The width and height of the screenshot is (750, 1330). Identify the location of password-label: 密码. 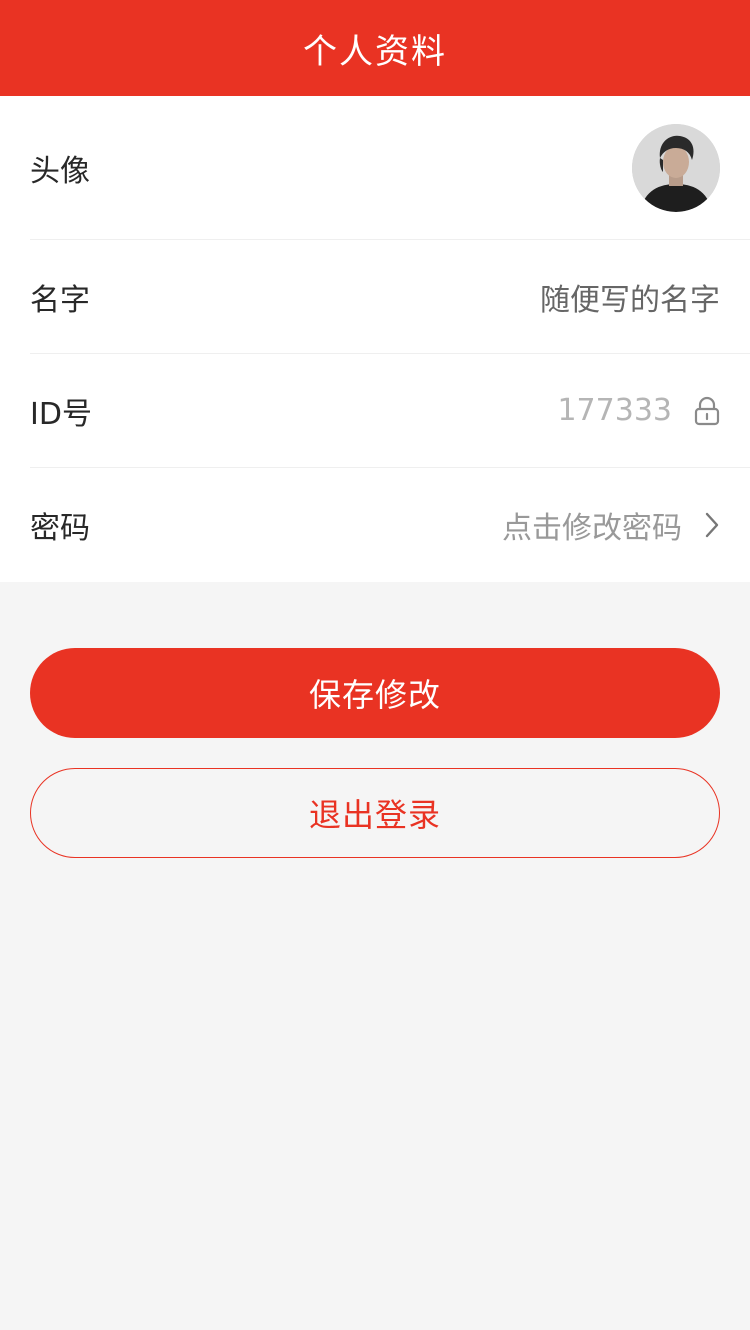
(60, 528).